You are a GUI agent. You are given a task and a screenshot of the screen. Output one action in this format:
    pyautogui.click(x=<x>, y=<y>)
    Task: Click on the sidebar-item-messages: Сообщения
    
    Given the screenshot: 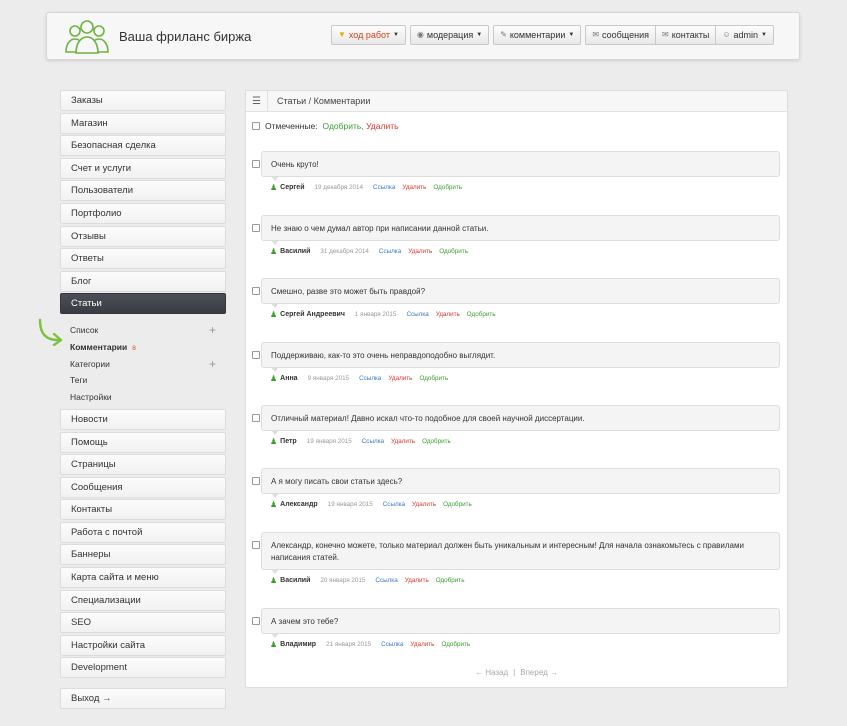 What is the action you would take?
    pyautogui.click(x=143, y=487)
    